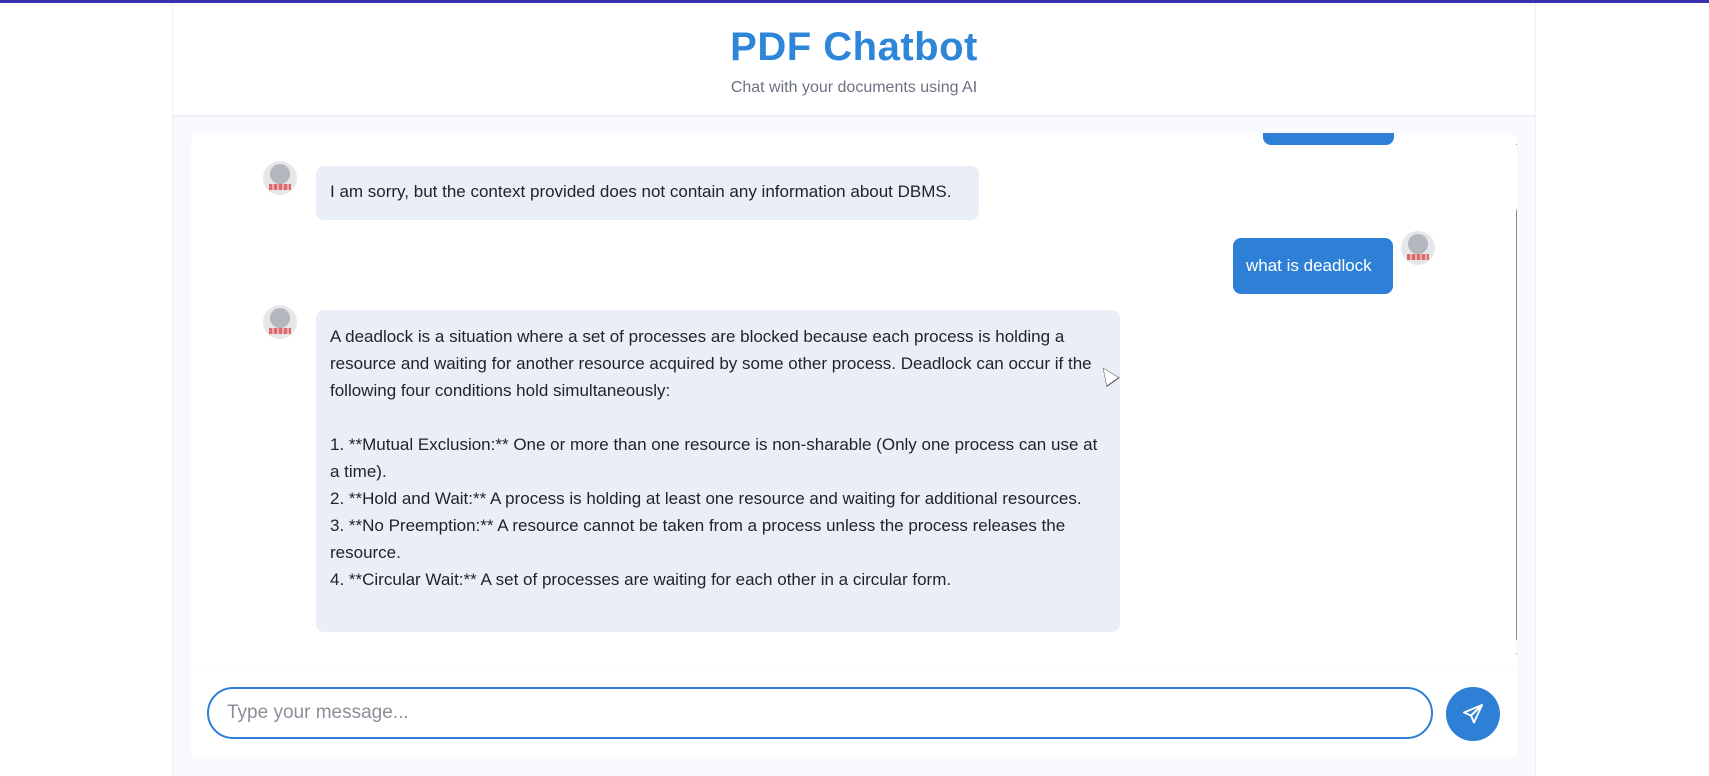 The height and width of the screenshot is (776, 1709). Describe the element at coordinates (854, 47) in the screenshot. I see `app-title: PDF Chatbot` at that location.